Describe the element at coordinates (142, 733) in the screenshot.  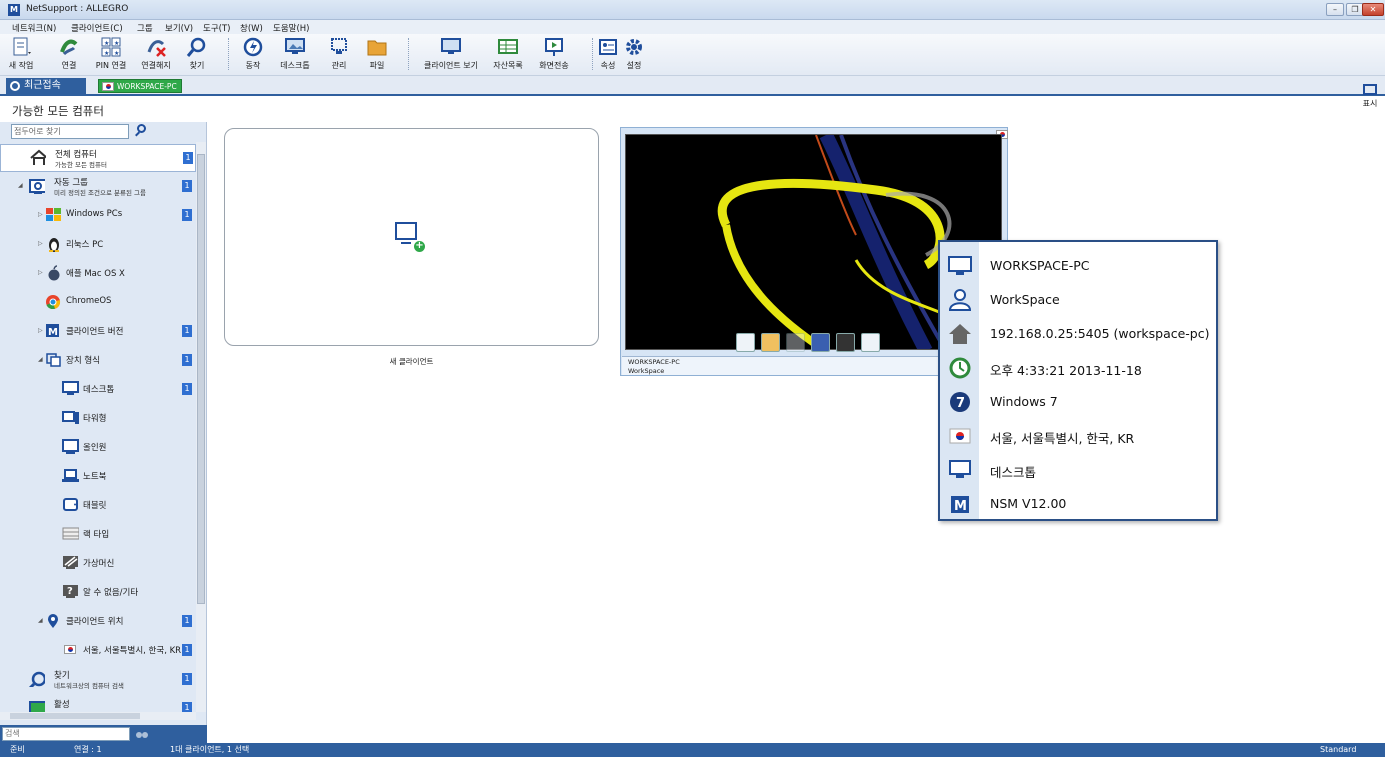
I see `binoculars-icon` at that location.